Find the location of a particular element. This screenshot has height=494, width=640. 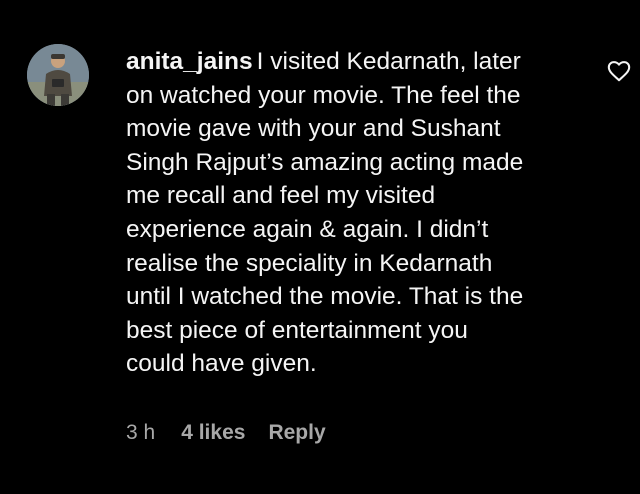

comment-timestamp: 3 h is located at coordinates (141, 432).